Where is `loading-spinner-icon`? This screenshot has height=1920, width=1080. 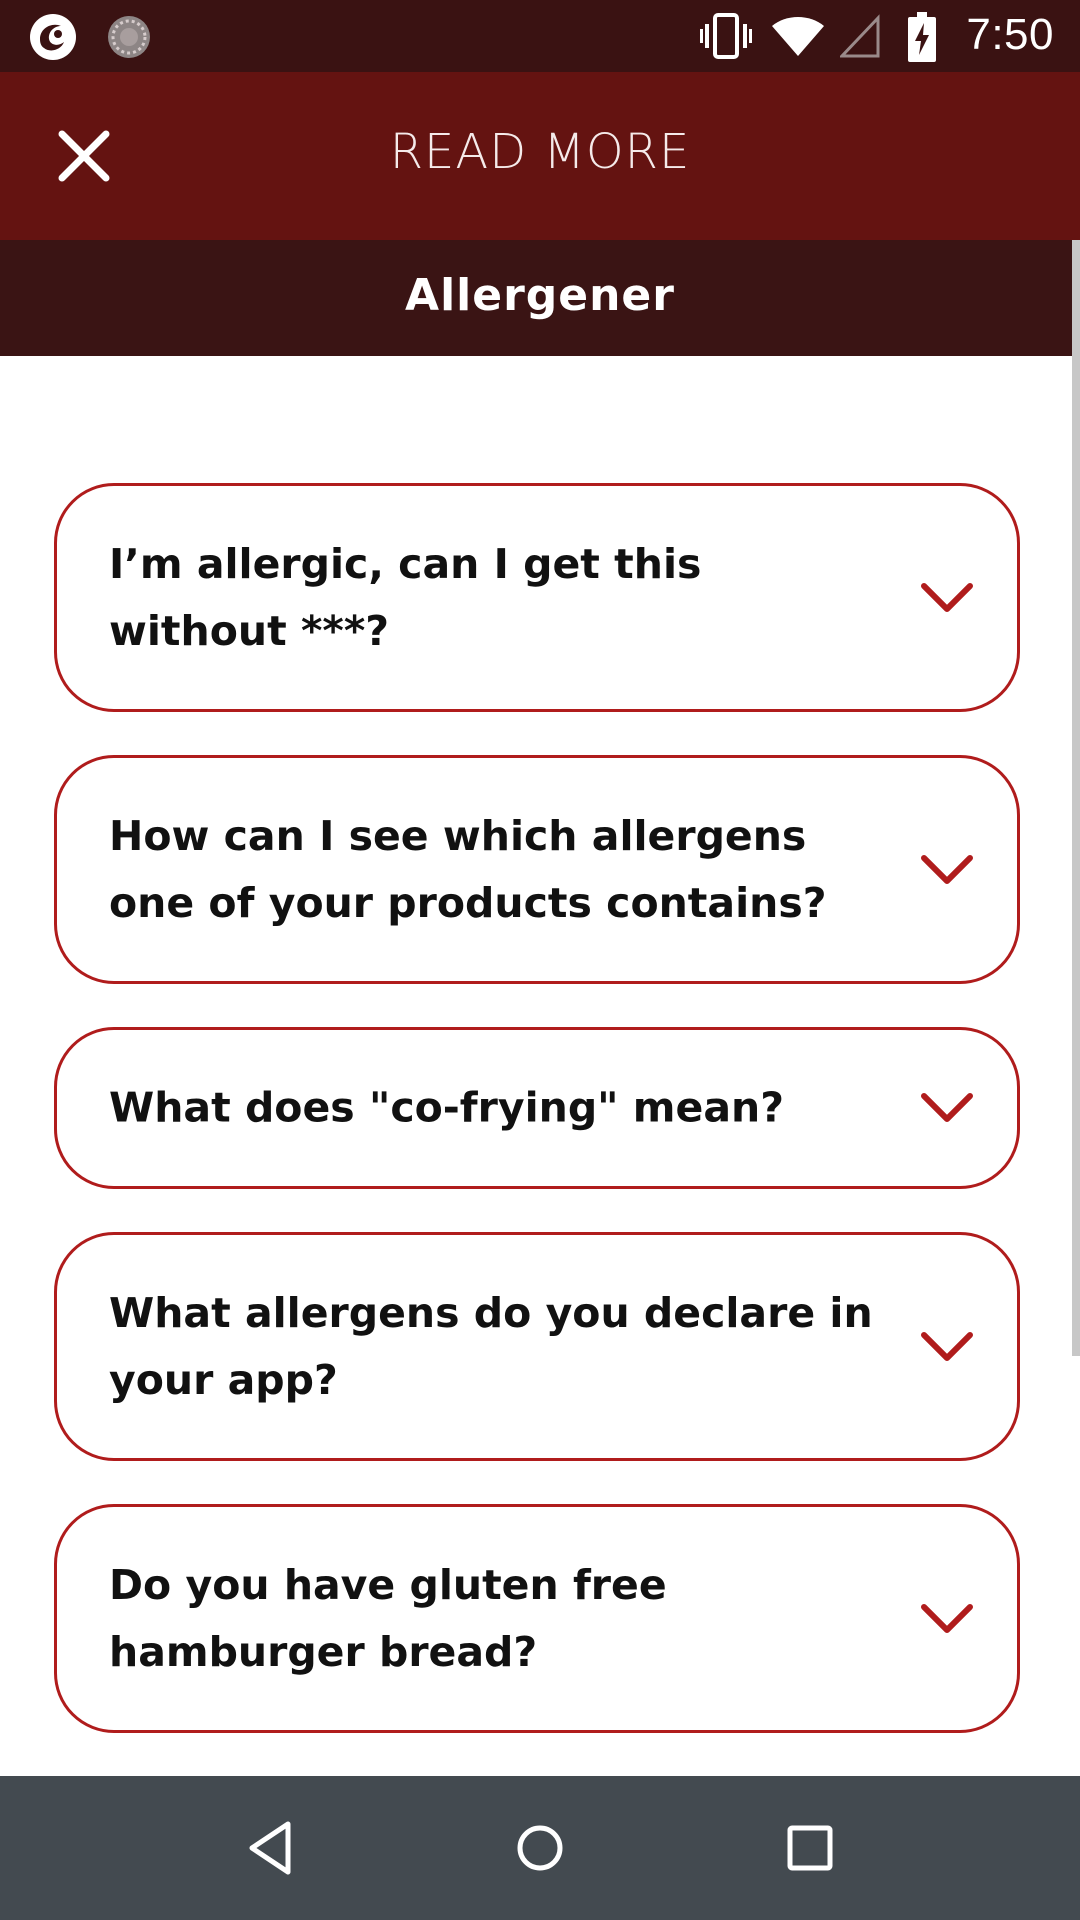 loading-spinner-icon is located at coordinates (129, 37).